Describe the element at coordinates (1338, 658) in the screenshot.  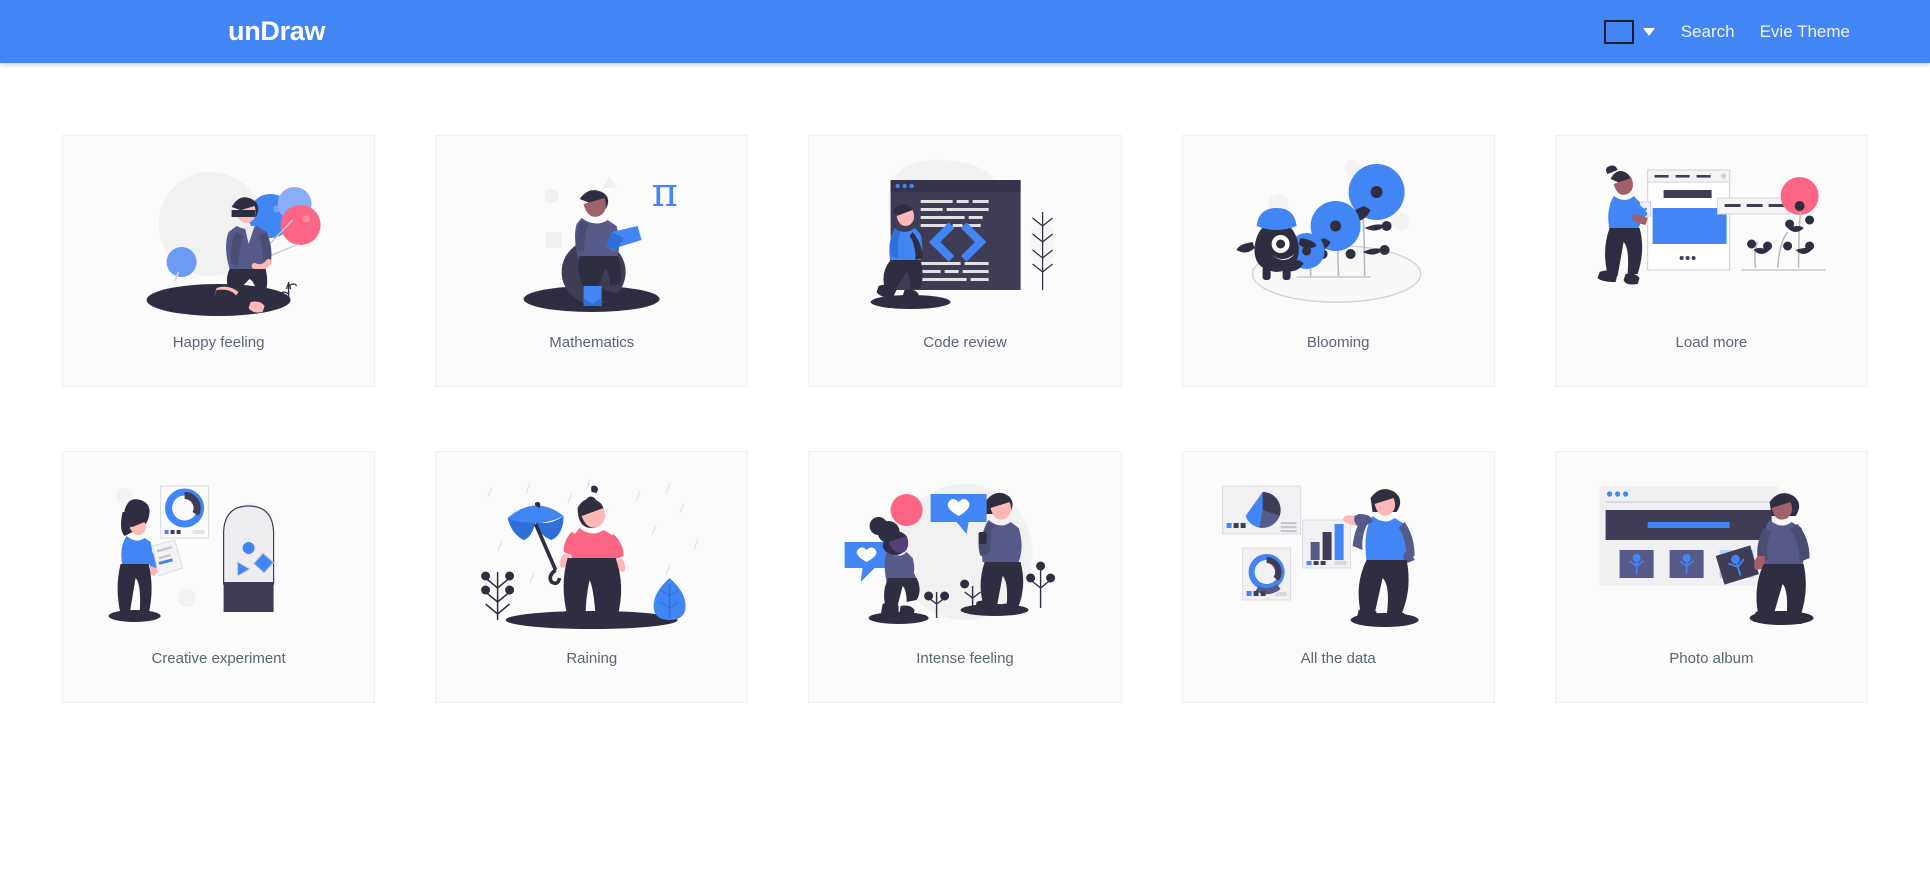
I see `gallery-card-label: All the data` at that location.